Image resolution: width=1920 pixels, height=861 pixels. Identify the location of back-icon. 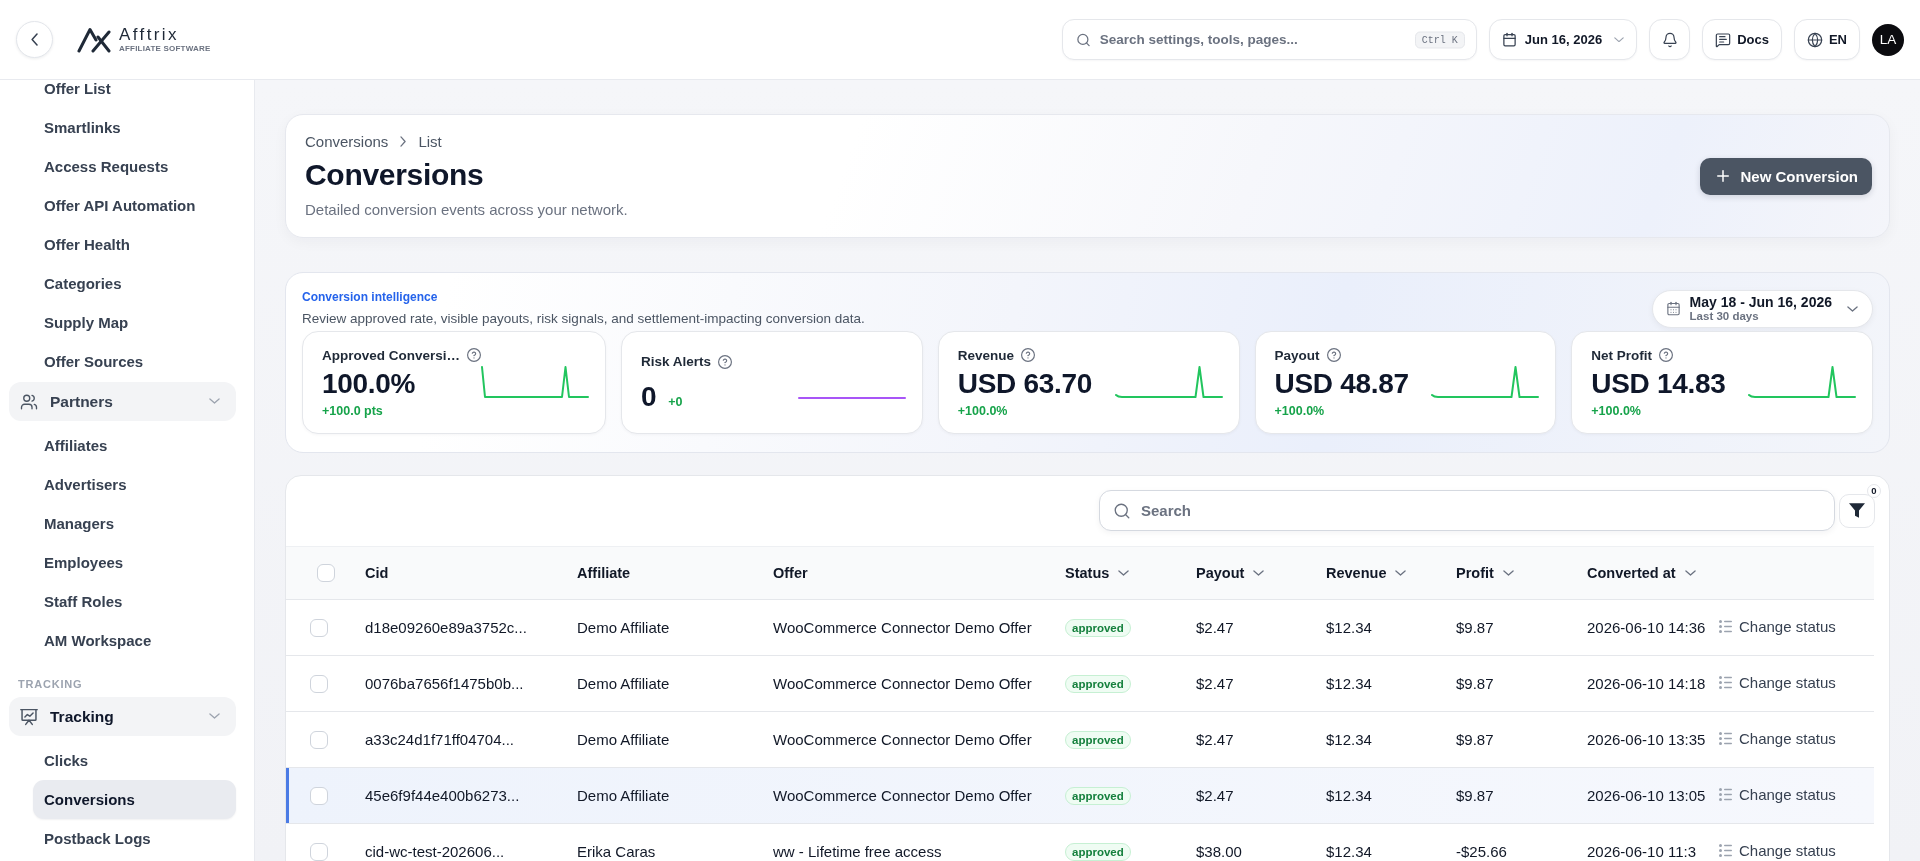
(34, 39).